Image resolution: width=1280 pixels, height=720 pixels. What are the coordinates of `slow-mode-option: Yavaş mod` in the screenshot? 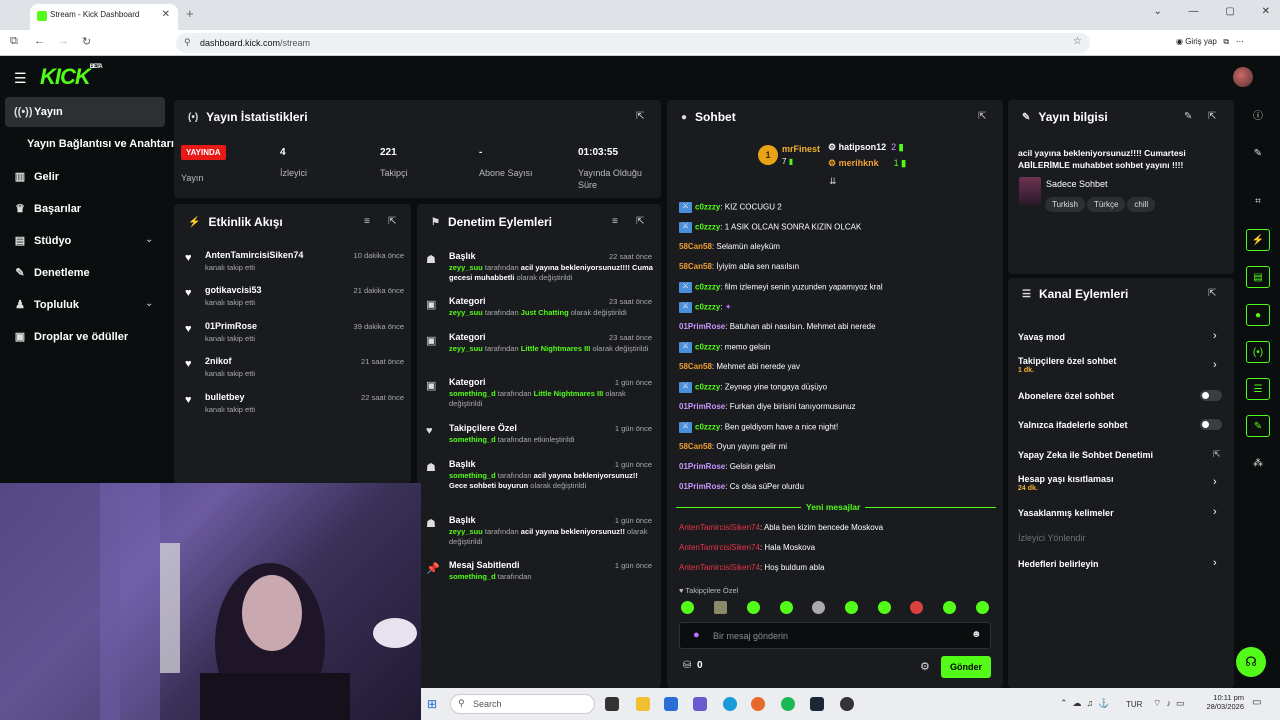 It's located at (1041, 337).